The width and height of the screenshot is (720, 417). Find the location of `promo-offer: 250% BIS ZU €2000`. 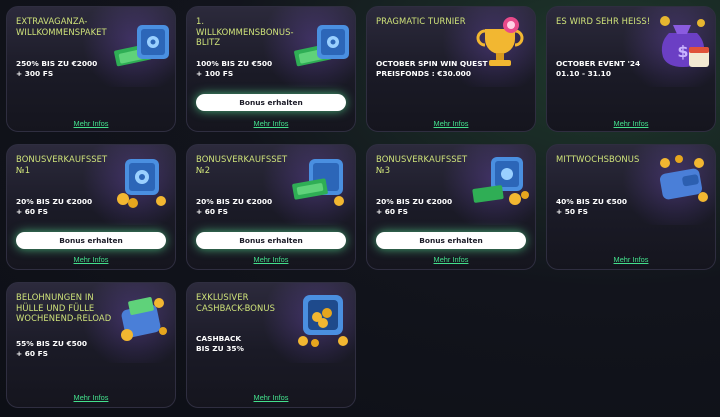

promo-offer: 250% BIS ZU €2000 is located at coordinates (57, 63).